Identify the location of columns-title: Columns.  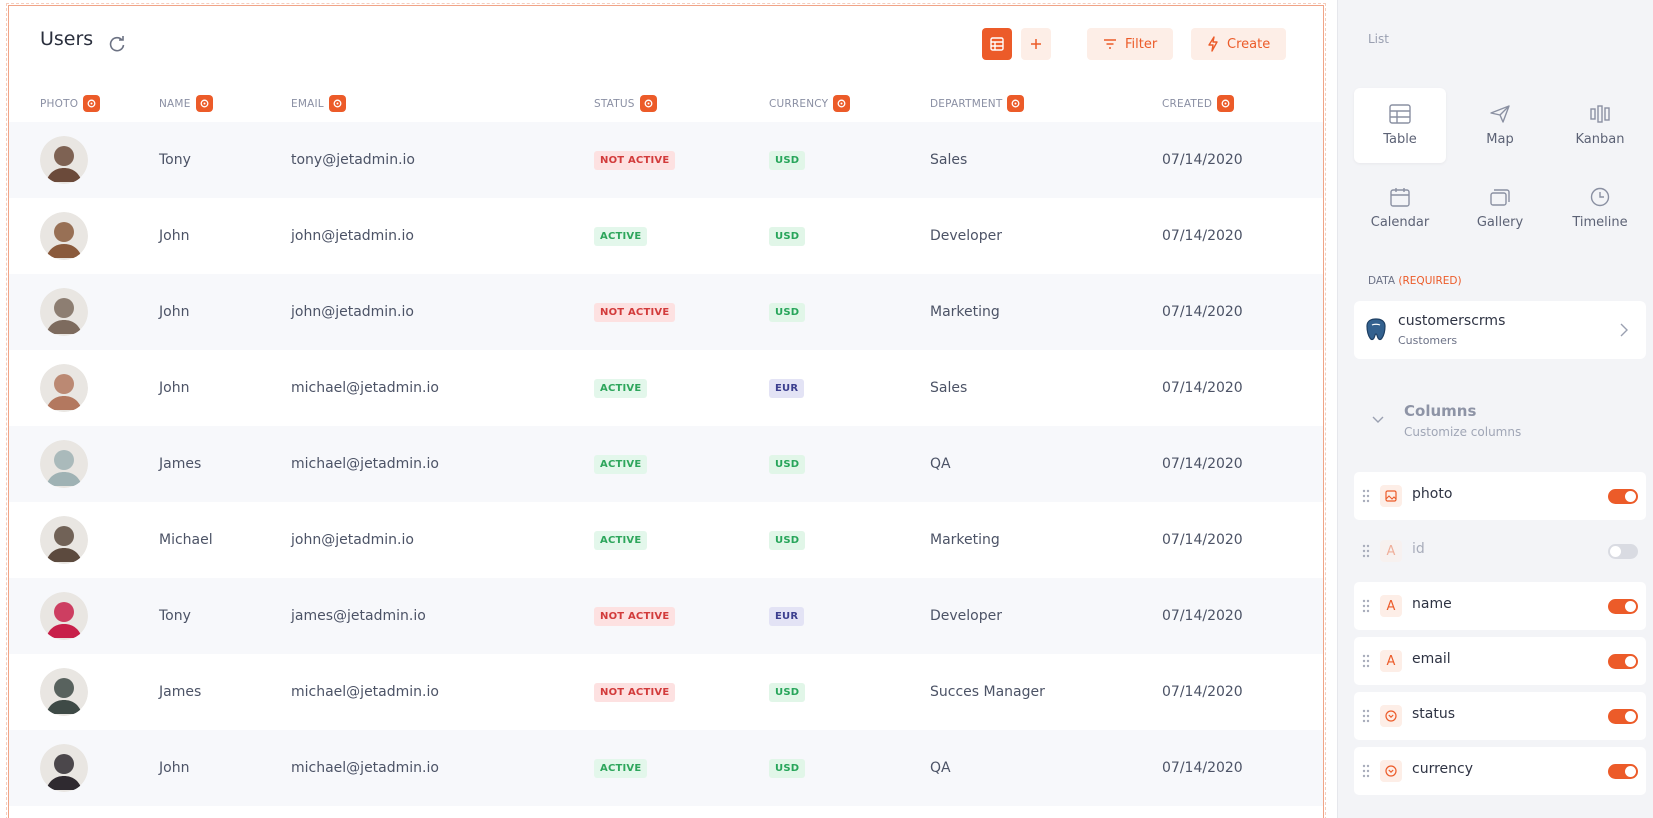
(1440, 411).